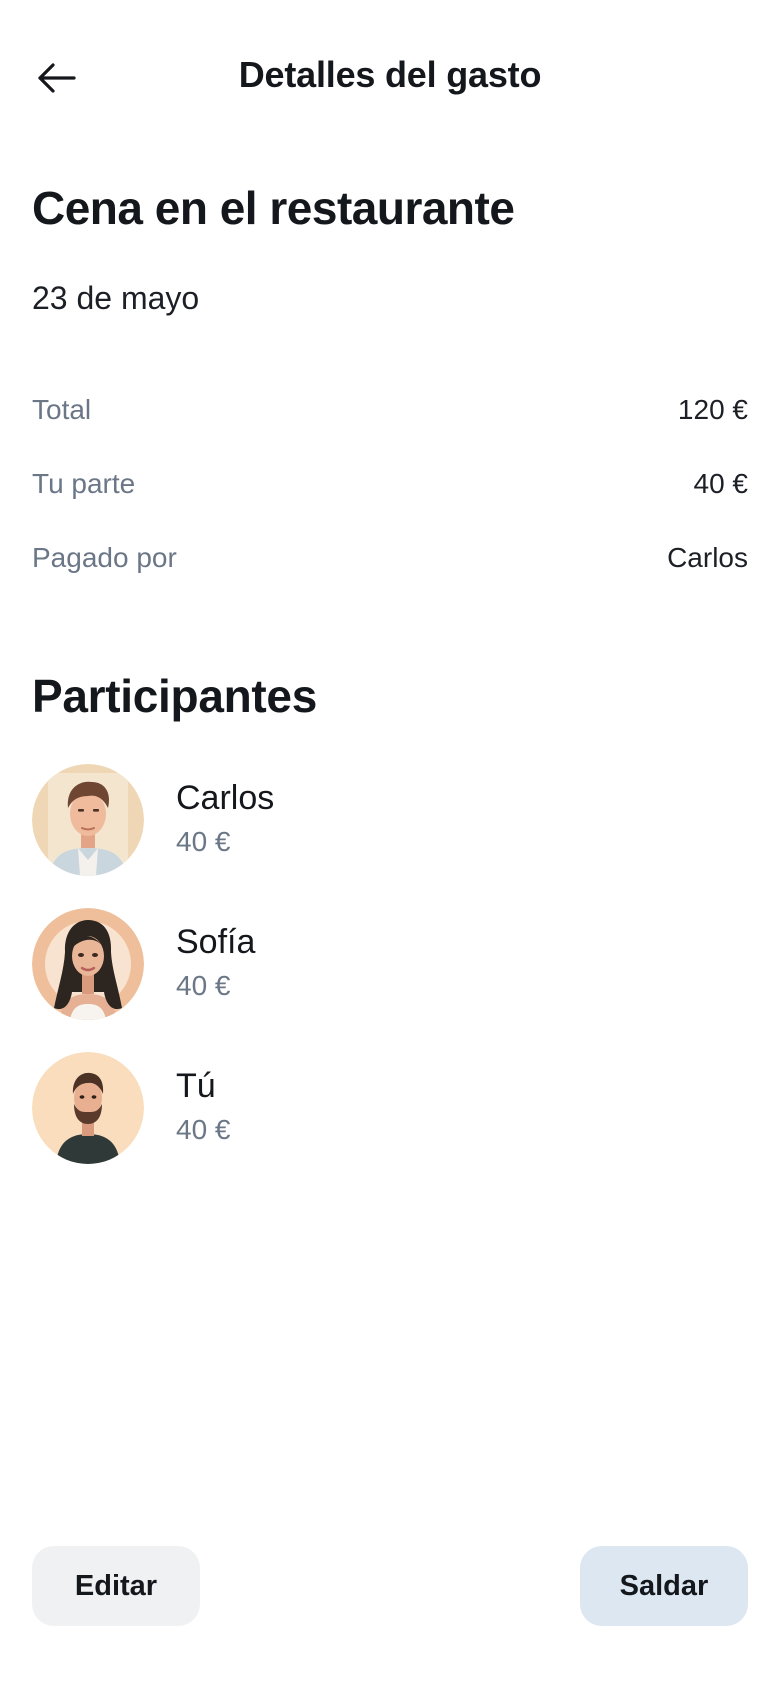 Image resolution: width=780 pixels, height=1688 pixels. I want to click on page-title: Detalles del gasto, so click(390, 74).